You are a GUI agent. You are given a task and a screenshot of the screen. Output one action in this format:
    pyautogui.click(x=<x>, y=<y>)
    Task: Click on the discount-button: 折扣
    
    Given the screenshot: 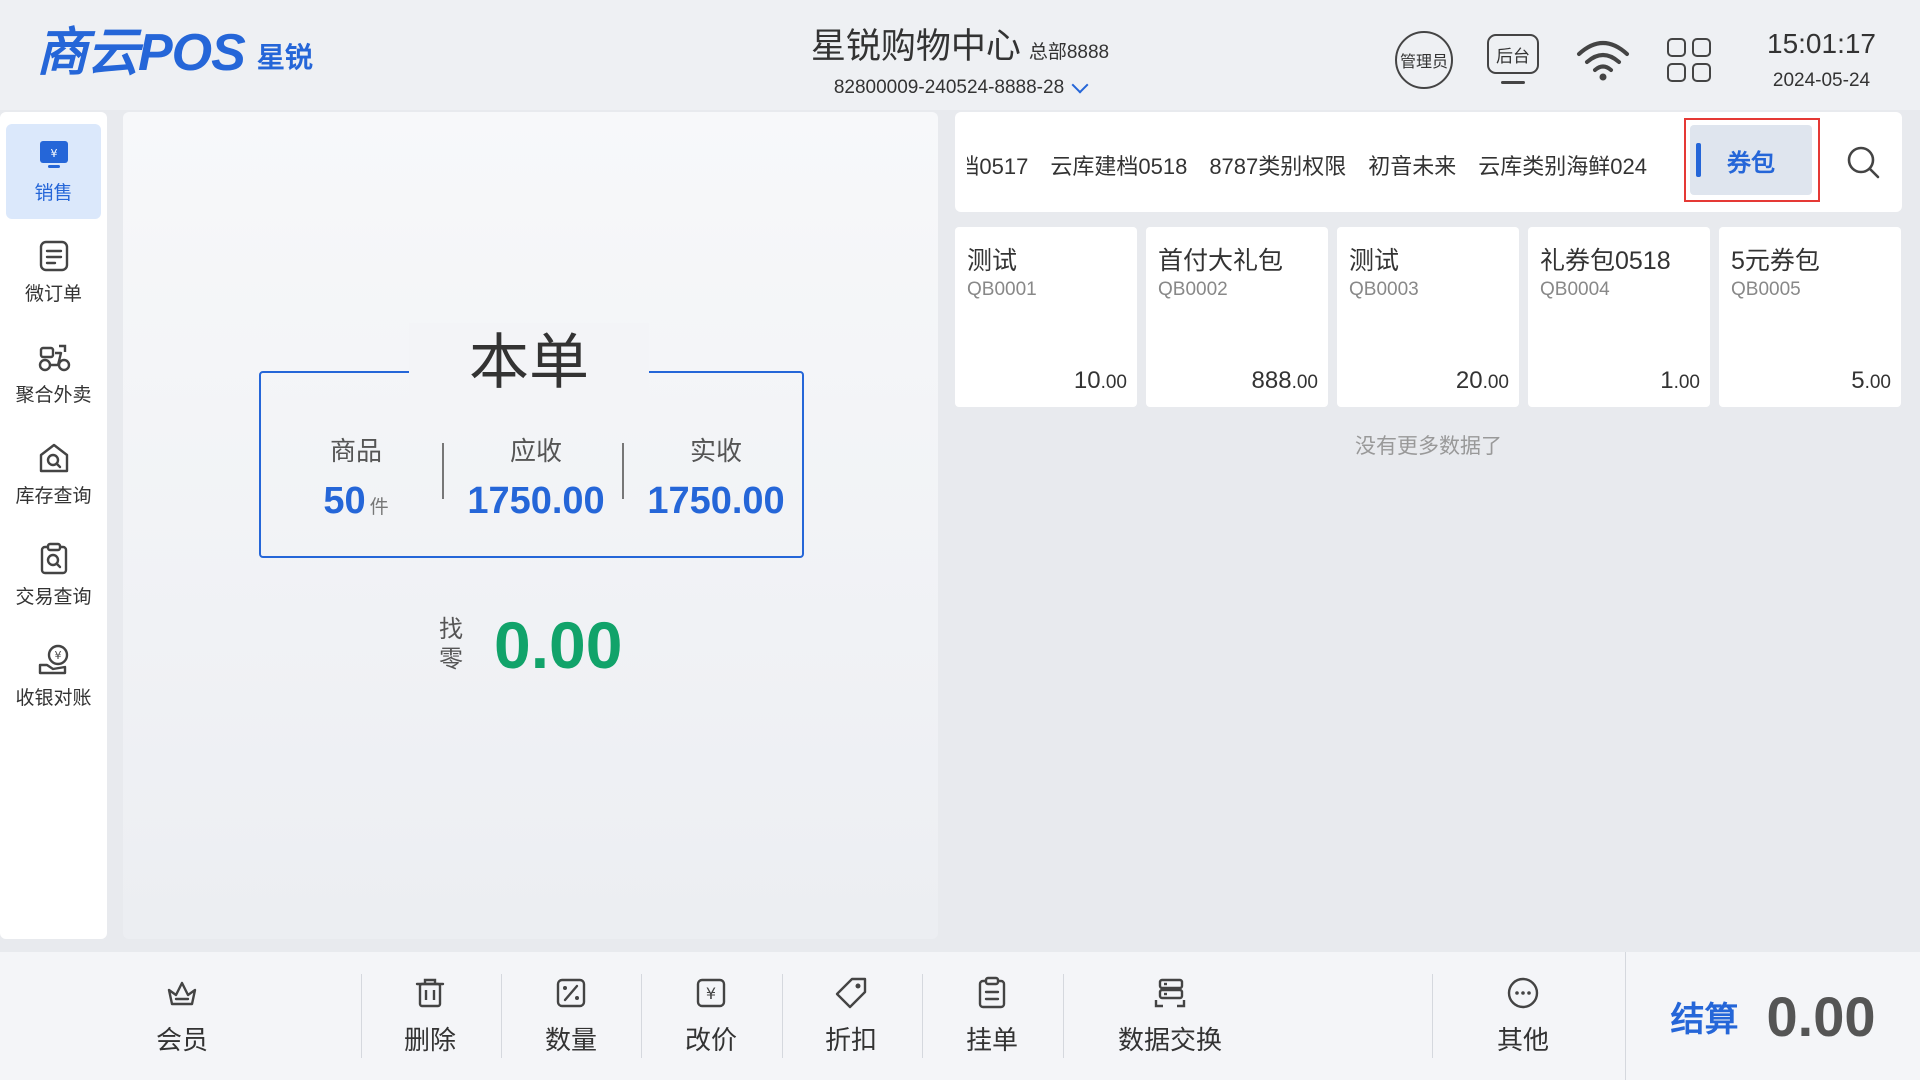 What is the action you would take?
    pyautogui.click(x=851, y=1016)
    